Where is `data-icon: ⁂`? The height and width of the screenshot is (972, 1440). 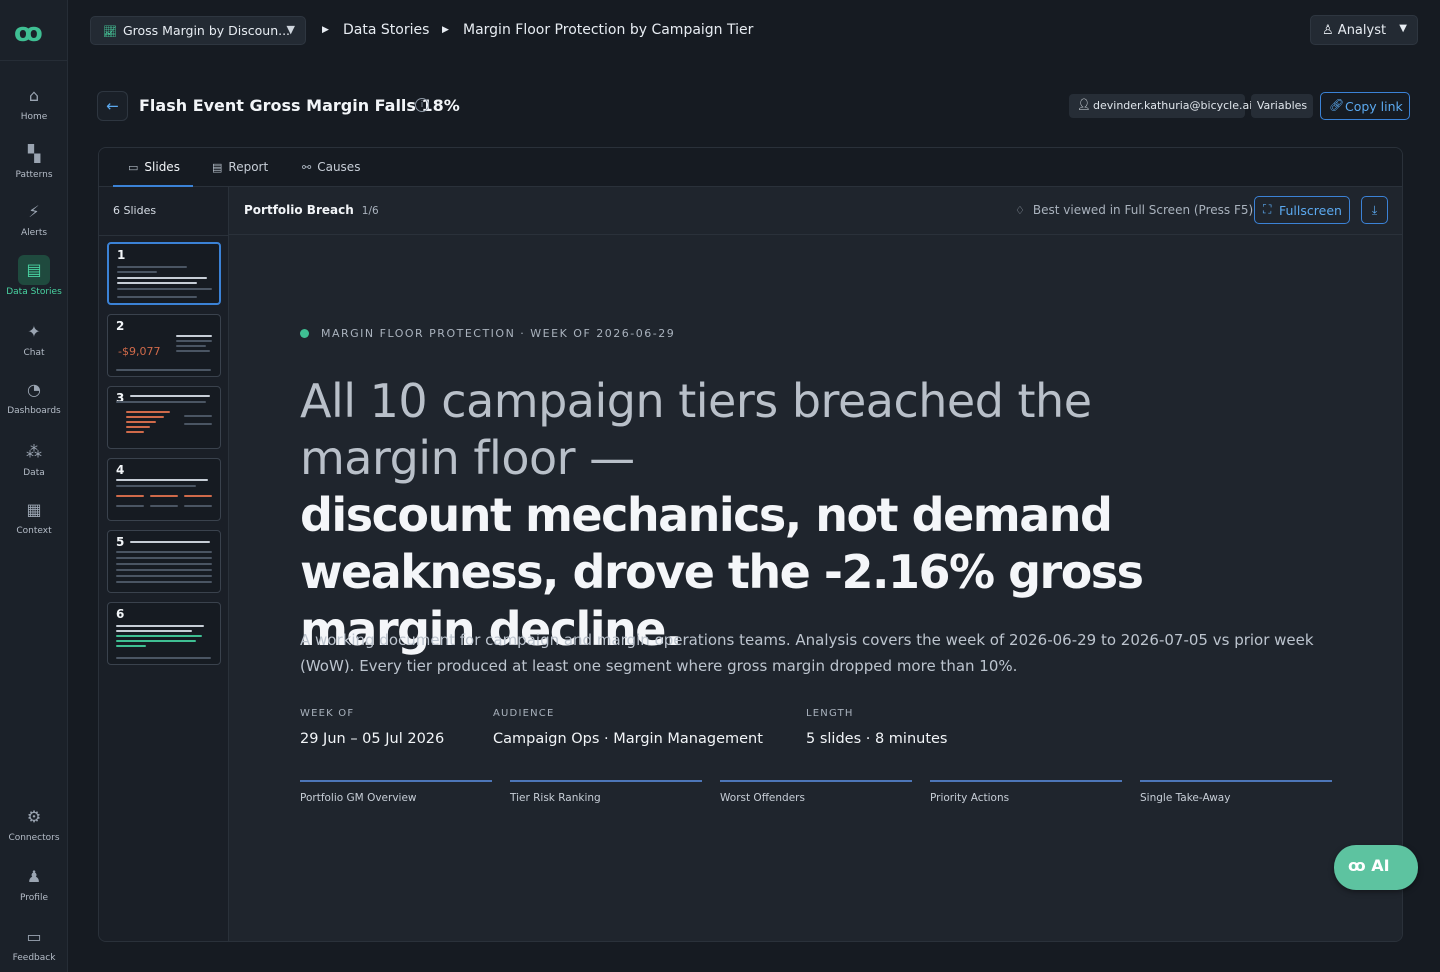
data-icon: ⁂ is located at coordinates (34, 451).